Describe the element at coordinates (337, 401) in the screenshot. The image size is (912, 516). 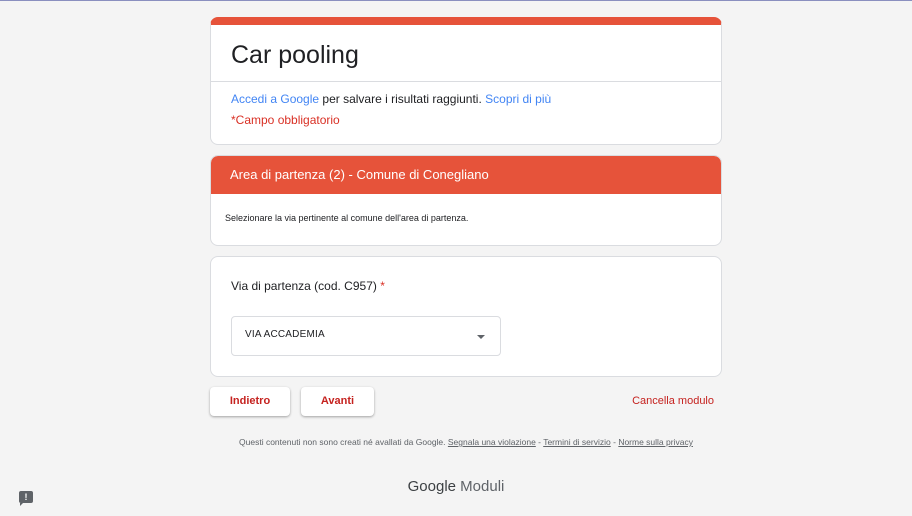
I see `next-button: Avanti` at that location.